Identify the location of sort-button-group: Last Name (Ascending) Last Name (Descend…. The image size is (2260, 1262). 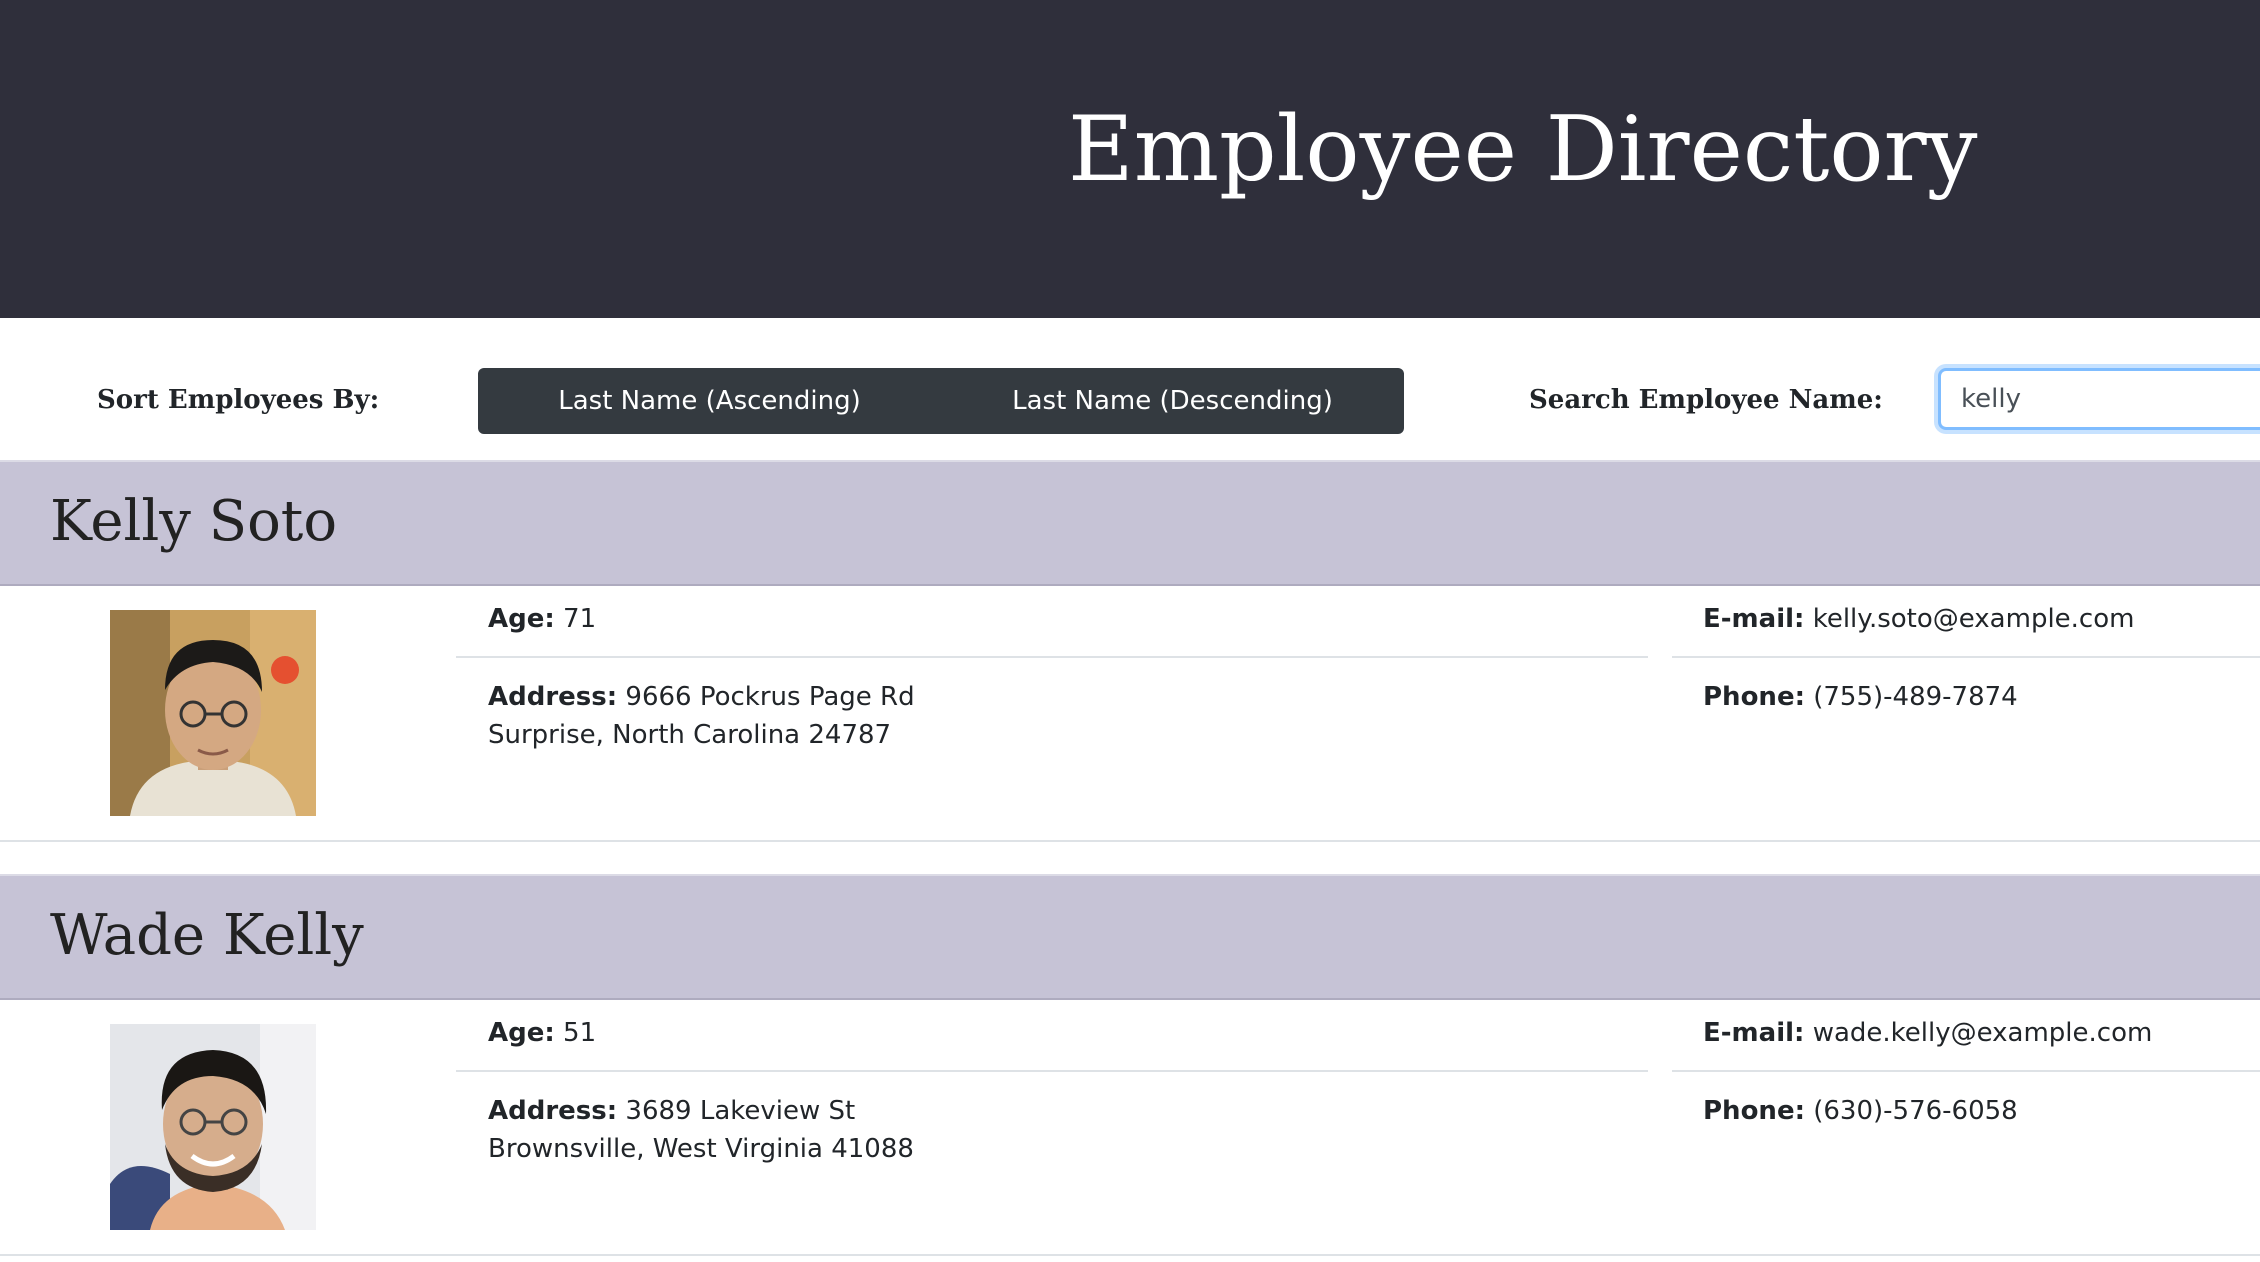
(941, 401).